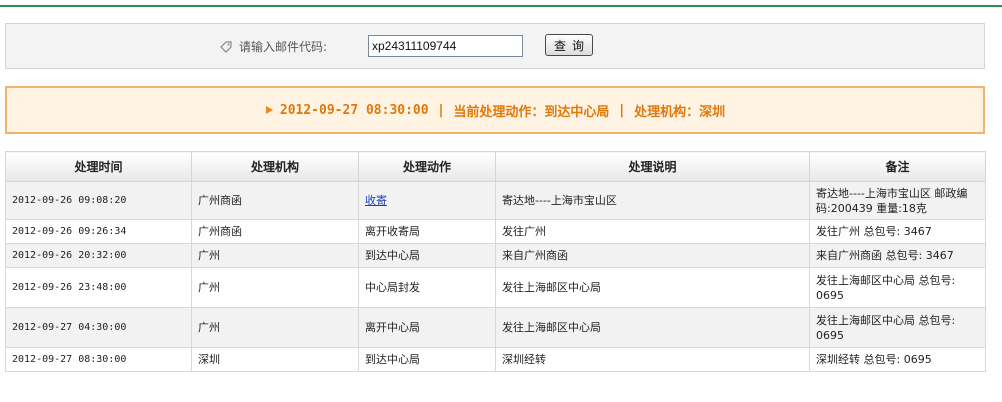  What do you see at coordinates (427, 231) in the screenshot?
I see `cell-action: 离开收寄局` at bounding box center [427, 231].